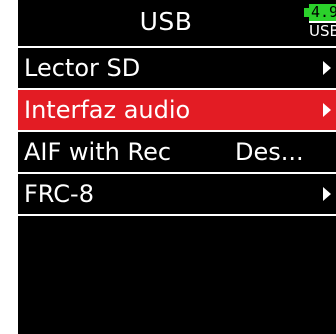 The width and height of the screenshot is (336, 334). I want to click on menu-item-interfaz-audio: Interfaz audio, so click(177, 111).